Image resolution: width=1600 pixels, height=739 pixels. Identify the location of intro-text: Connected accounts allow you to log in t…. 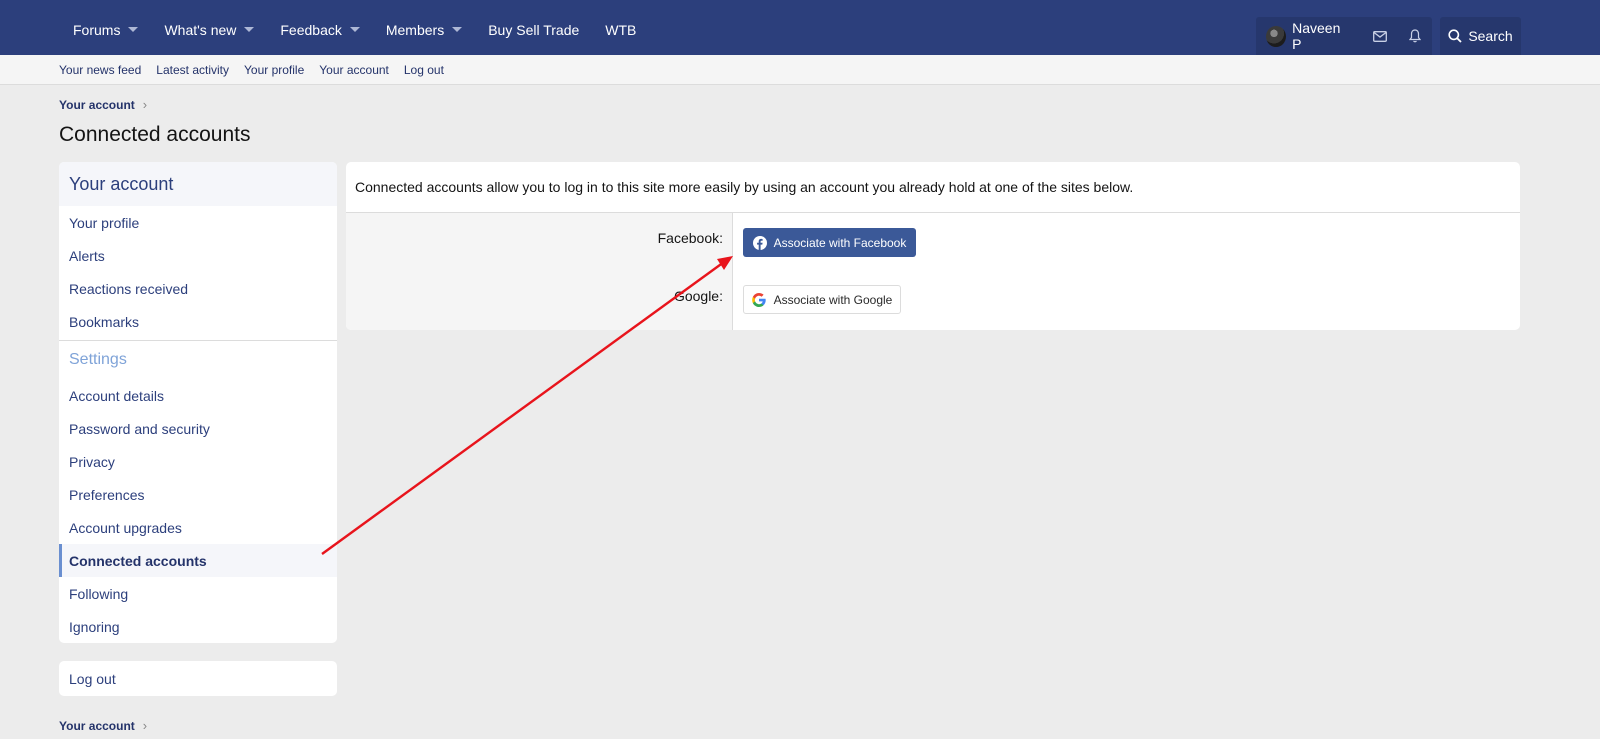
(933, 187).